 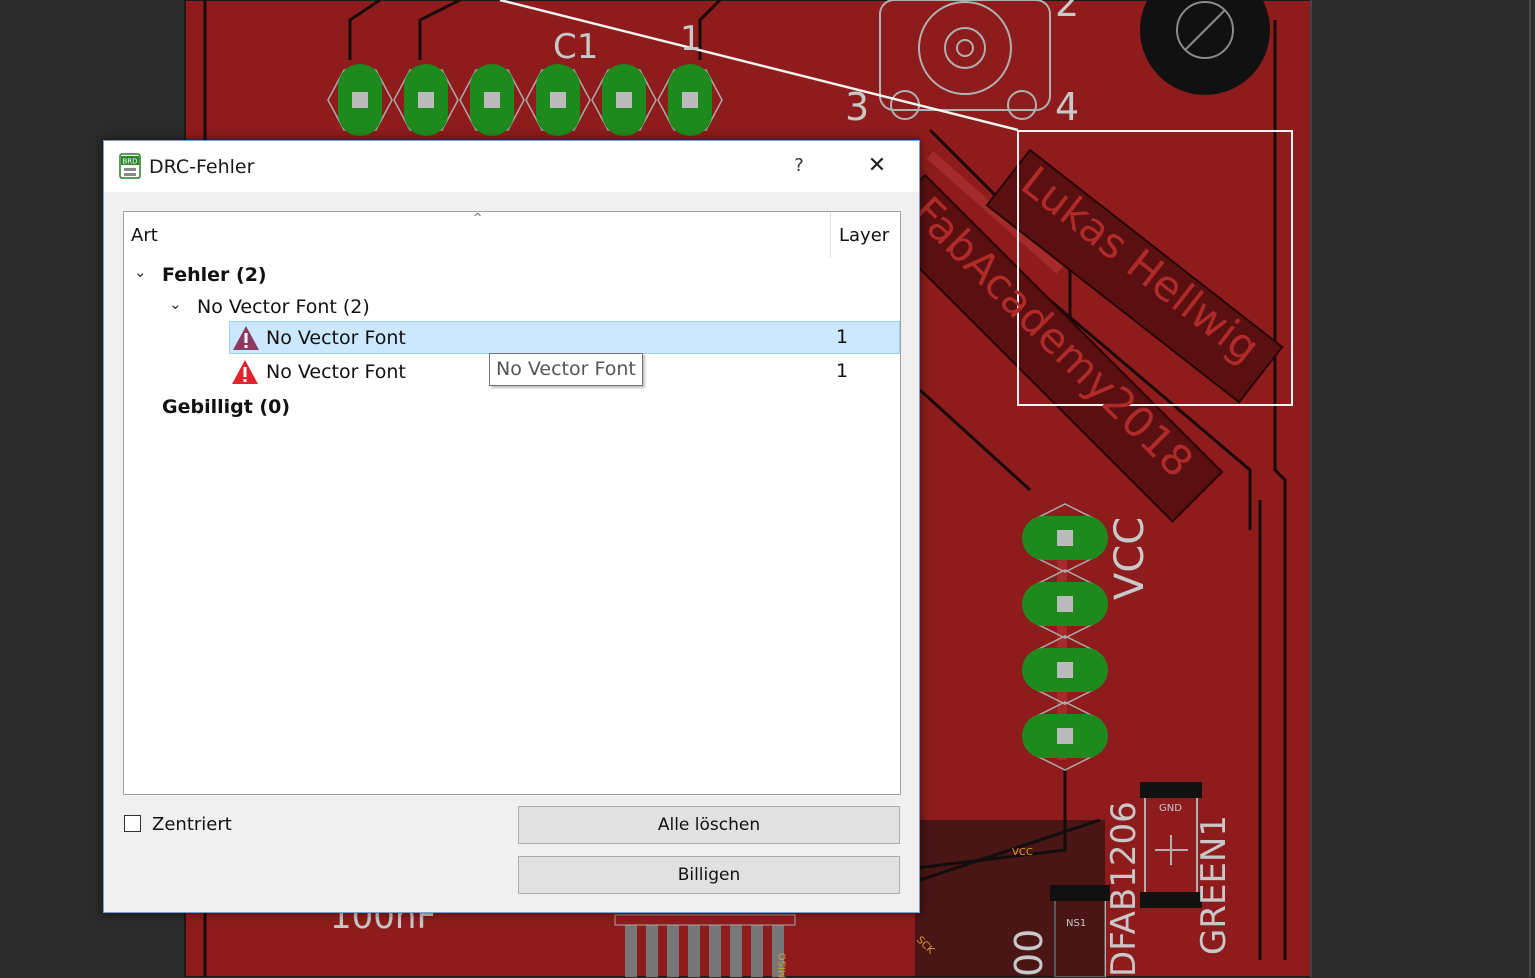 What do you see at coordinates (214, 275) in the screenshot?
I see `tree-group-fehler-label: Fehler (2)` at bounding box center [214, 275].